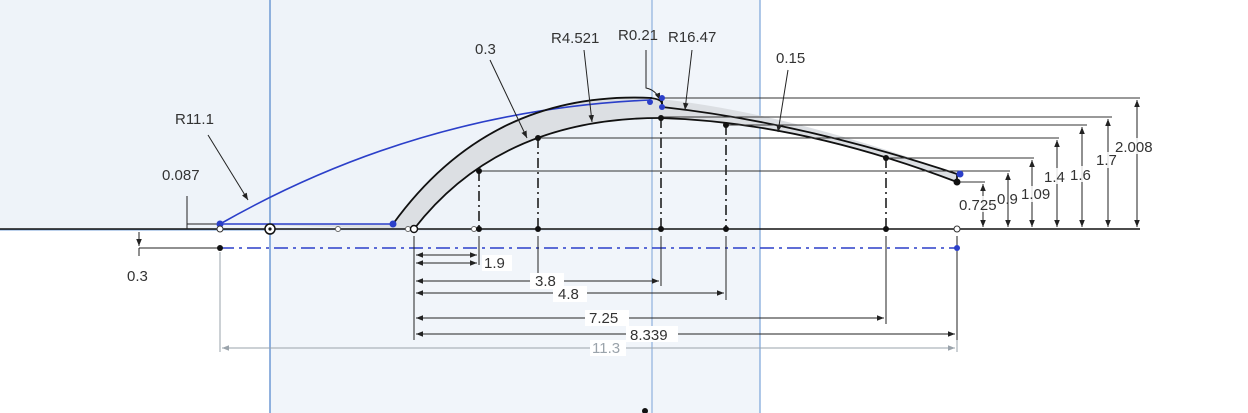  Describe the element at coordinates (1035, 194) in the screenshot. I see `dim-1-09: 1.09` at that location.